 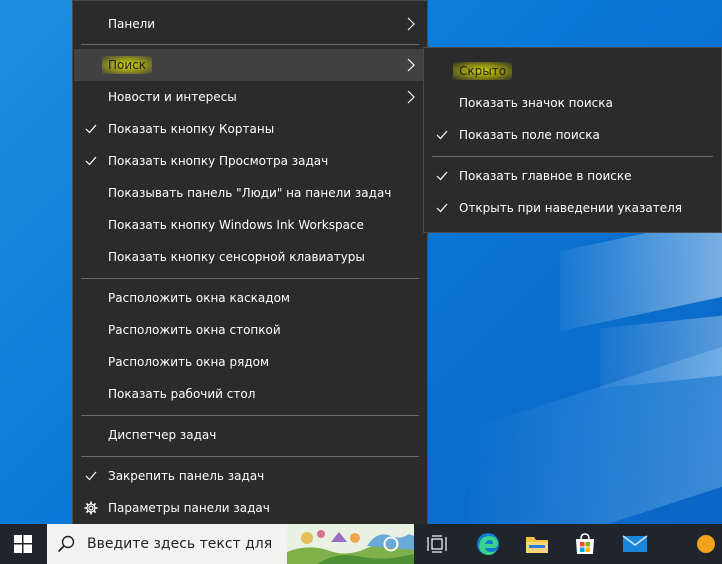 What do you see at coordinates (199, 298) in the screenshot?
I see `menu-item-label: Расположить окна каскадом` at bounding box center [199, 298].